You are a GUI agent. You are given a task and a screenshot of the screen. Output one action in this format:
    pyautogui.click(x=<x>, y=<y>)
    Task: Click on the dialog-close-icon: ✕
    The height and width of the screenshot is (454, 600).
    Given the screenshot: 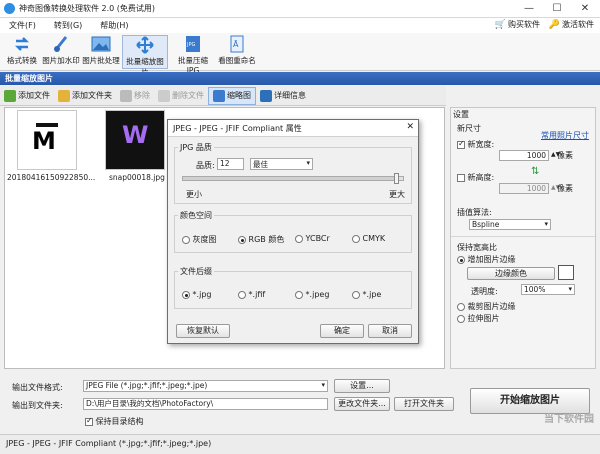 What is the action you would take?
    pyautogui.click(x=410, y=127)
    